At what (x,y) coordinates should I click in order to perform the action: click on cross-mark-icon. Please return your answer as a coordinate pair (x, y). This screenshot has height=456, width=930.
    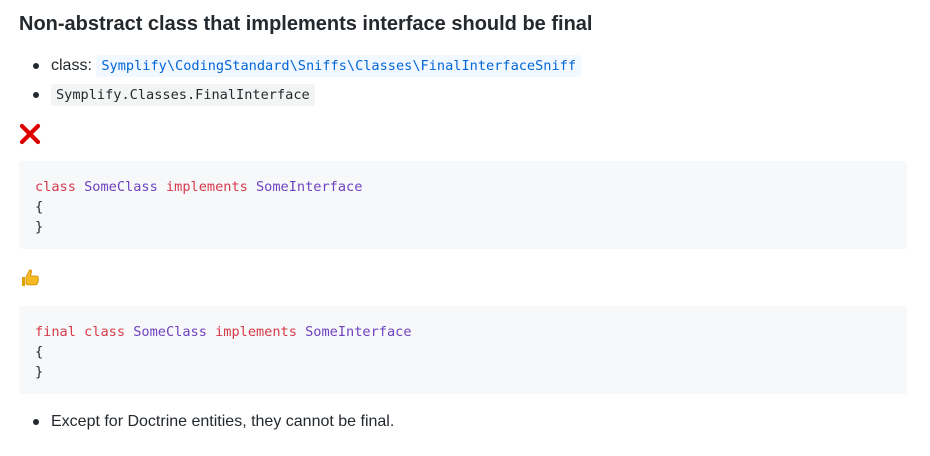
    Looking at the image, I should click on (30, 134).